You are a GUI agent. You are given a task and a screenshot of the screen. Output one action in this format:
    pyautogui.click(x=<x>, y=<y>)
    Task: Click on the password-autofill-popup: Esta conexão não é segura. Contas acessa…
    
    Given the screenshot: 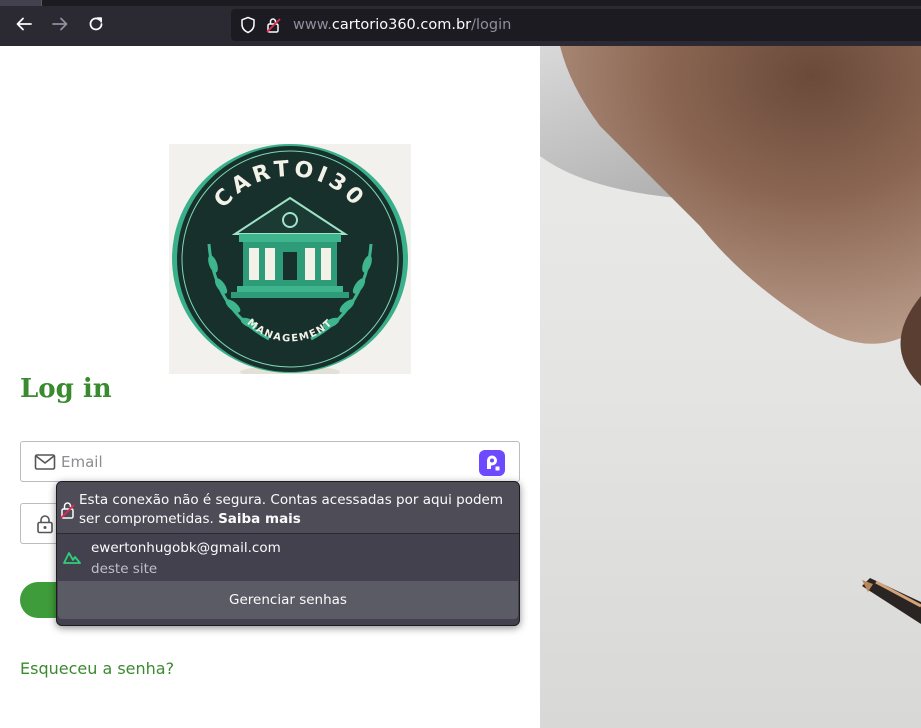 What is the action you would take?
    pyautogui.click(x=288, y=553)
    